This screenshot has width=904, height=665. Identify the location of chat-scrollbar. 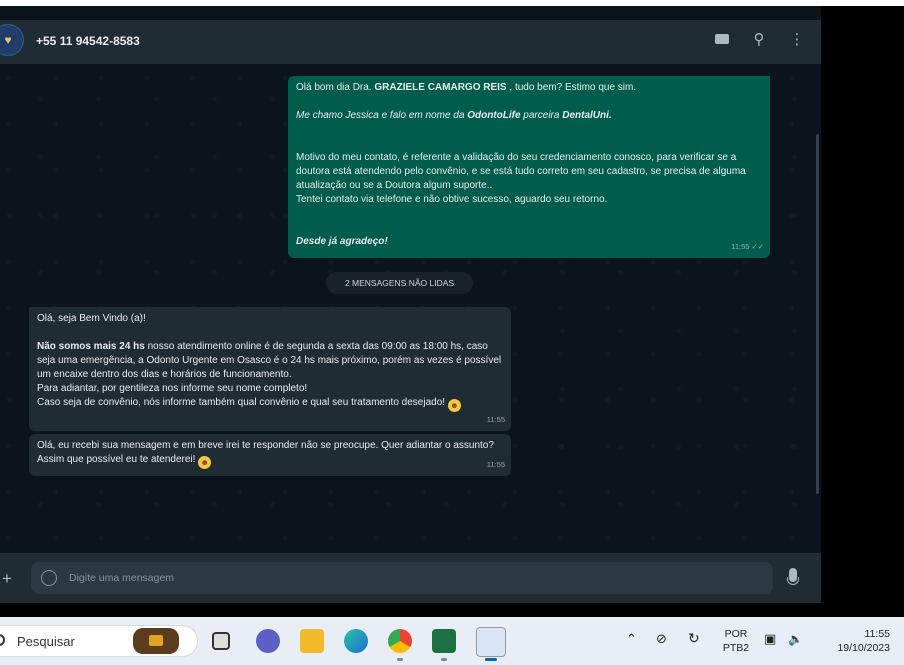
(817, 314).